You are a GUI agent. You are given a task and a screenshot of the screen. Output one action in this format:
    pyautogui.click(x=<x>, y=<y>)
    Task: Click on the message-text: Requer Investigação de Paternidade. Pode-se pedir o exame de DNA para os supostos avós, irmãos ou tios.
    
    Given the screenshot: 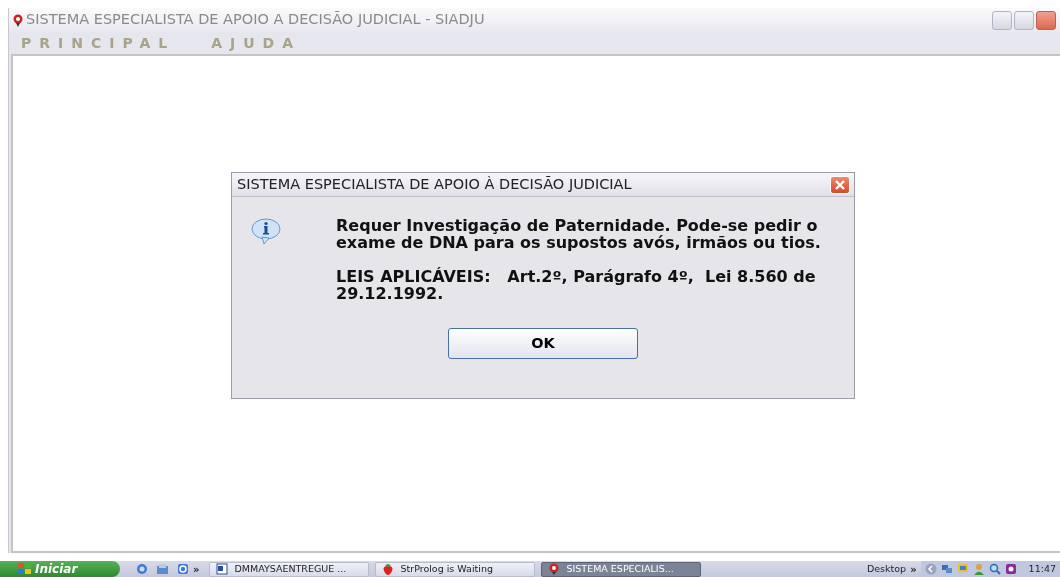 What is the action you would take?
    pyautogui.click(x=579, y=234)
    